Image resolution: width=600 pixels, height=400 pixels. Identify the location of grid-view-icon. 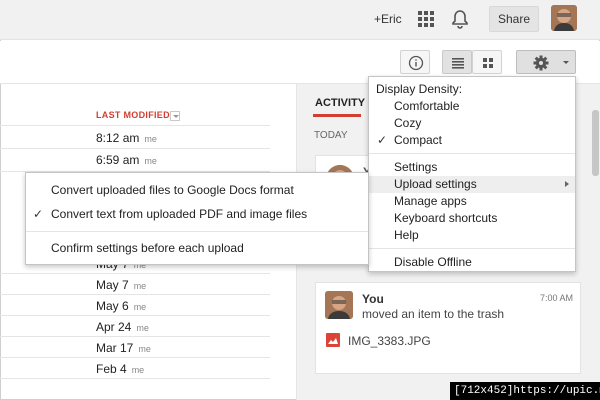
(488, 63).